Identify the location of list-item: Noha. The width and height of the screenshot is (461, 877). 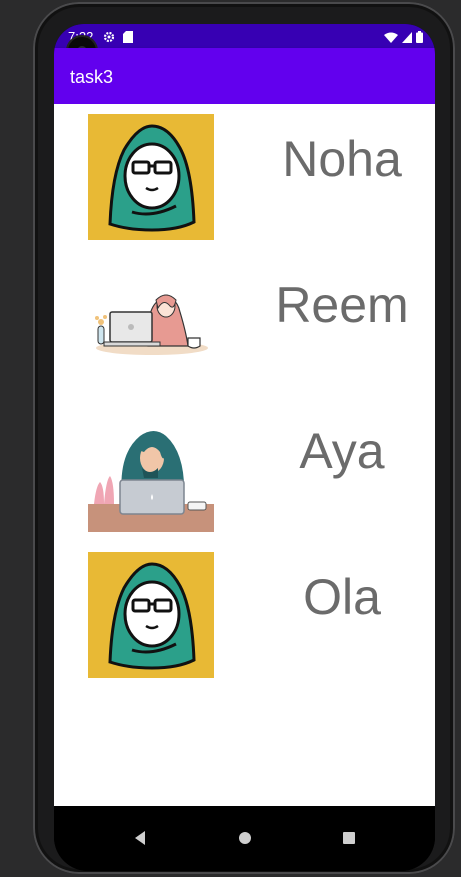
(244, 172).